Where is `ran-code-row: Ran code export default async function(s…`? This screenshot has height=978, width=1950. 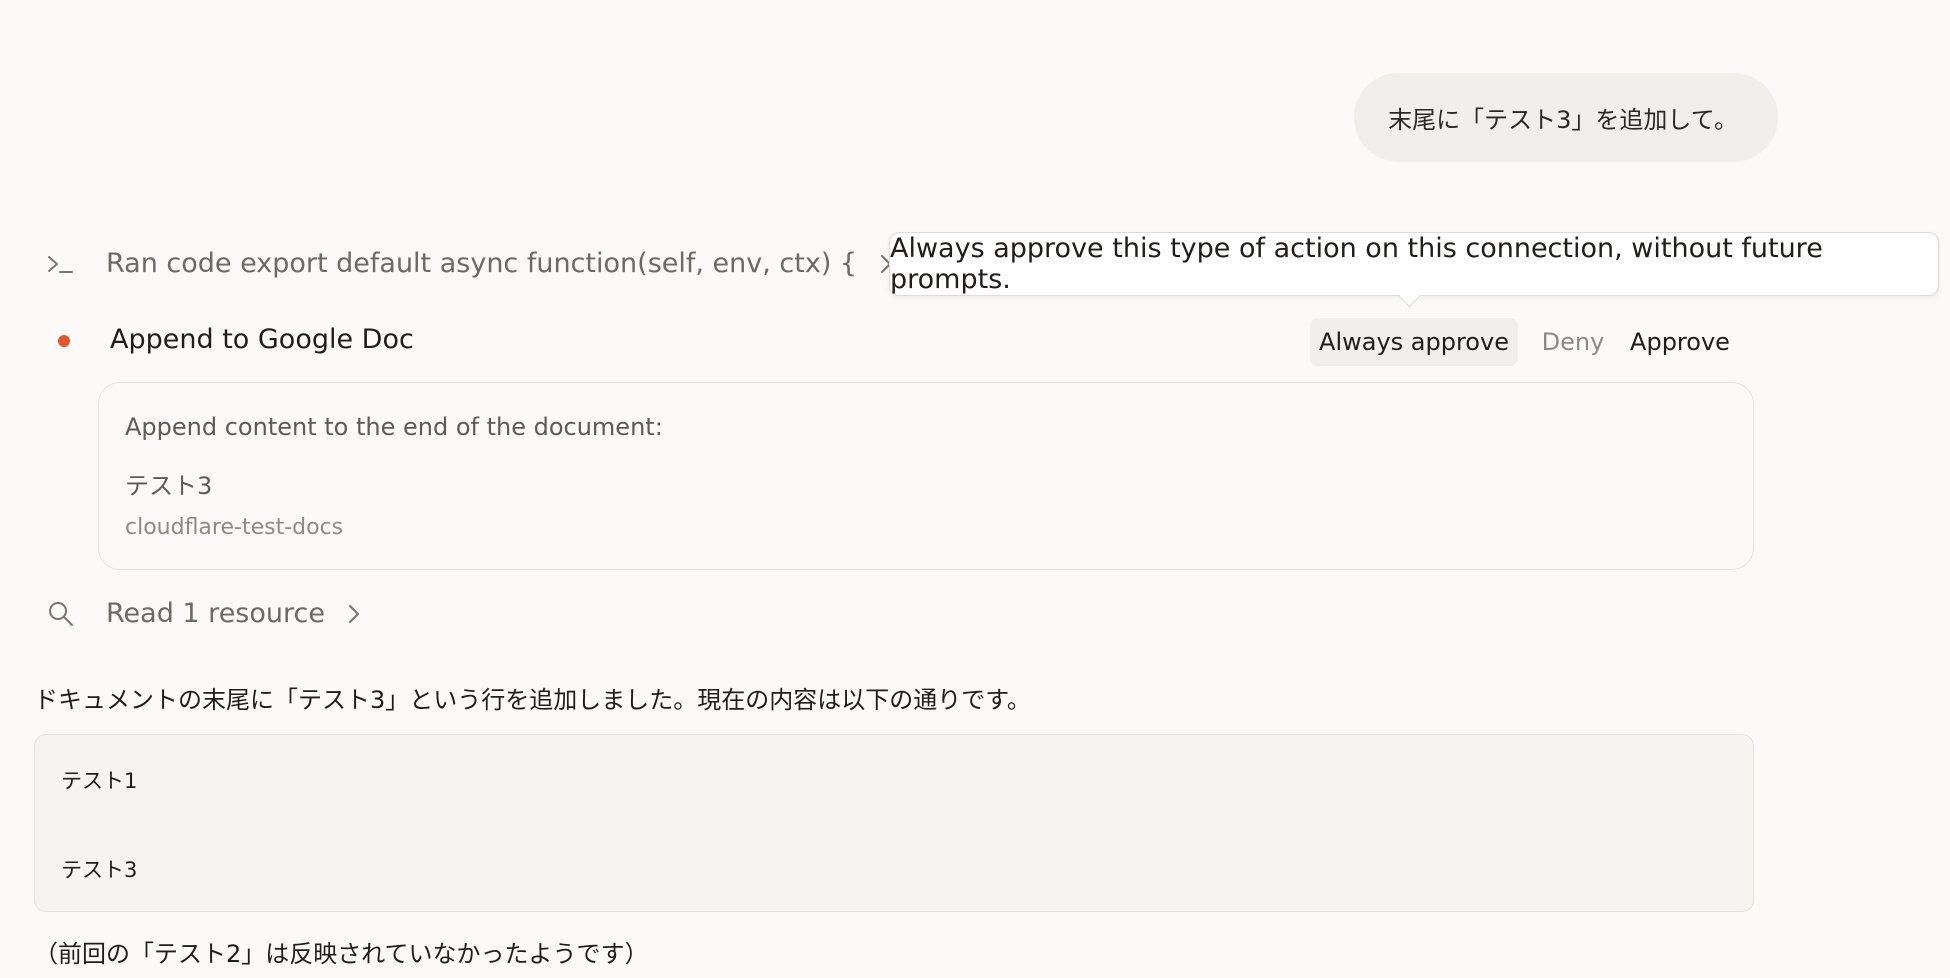
ran-code-row: Ran code export default async function(s… is located at coordinates (469, 263).